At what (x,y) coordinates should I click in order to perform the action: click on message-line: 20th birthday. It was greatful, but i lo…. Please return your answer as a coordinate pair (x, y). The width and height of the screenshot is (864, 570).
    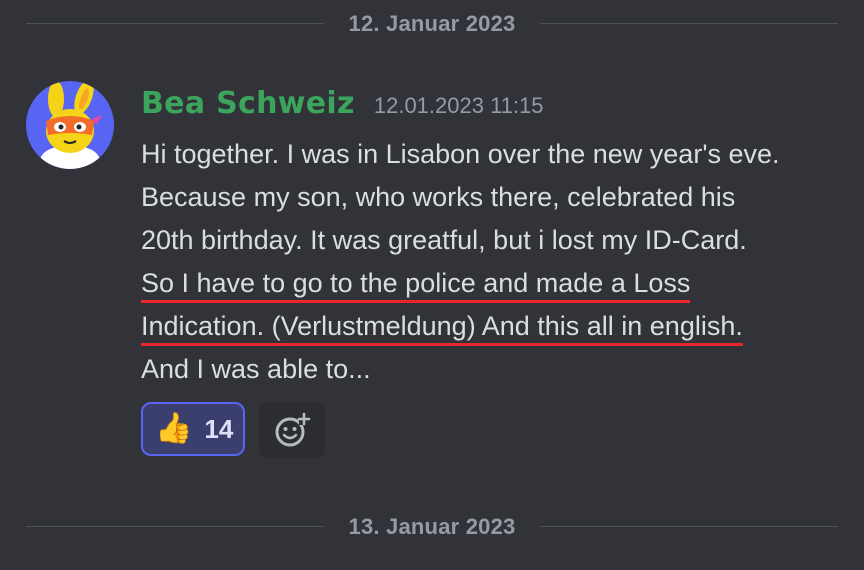
    Looking at the image, I should click on (491, 240).